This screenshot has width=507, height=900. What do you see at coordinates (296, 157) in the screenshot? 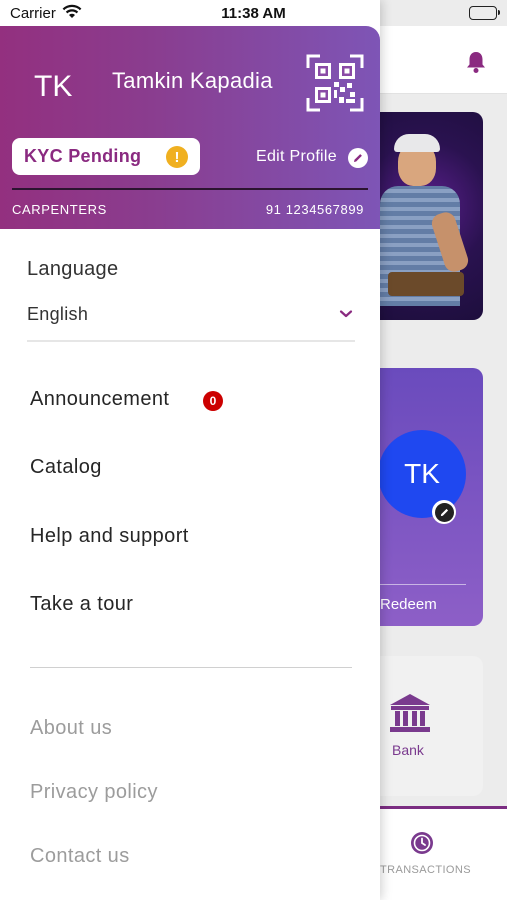
I see `edit-profile-link: Edit Profile` at bounding box center [296, 157].